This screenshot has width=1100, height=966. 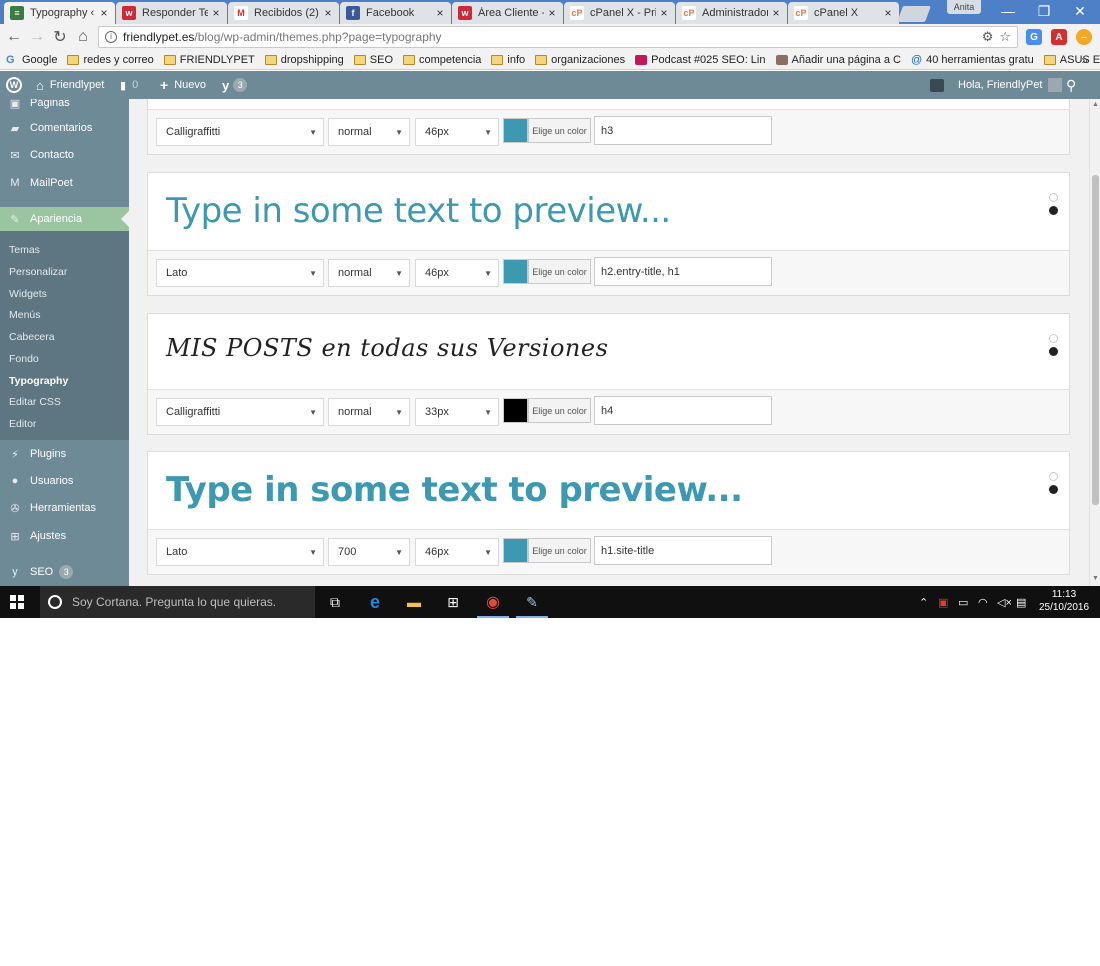 What do you see at coordinates (35, 402) in the screenshot?
I see `submenu-editar-css: Editar CSS` at bounding box center [35, 402].